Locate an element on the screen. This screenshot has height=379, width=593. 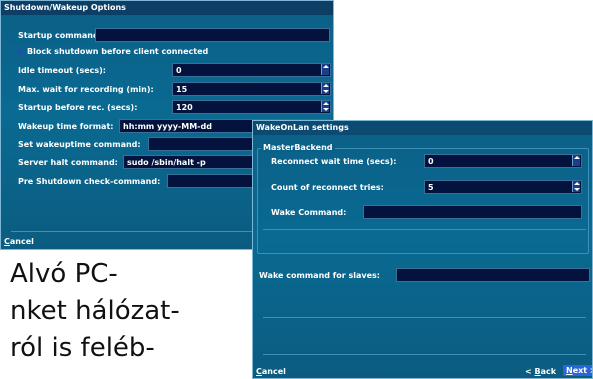
slaves-command-input is located at coordinates (493, 275).